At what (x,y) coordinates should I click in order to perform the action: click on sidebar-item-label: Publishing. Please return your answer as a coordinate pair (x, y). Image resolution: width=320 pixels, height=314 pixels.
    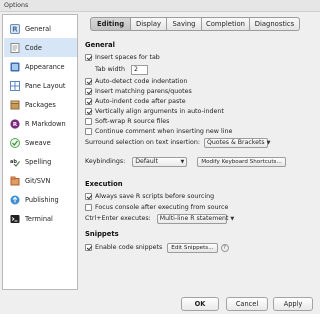
    Looking at the image, I should click on (42, 199).